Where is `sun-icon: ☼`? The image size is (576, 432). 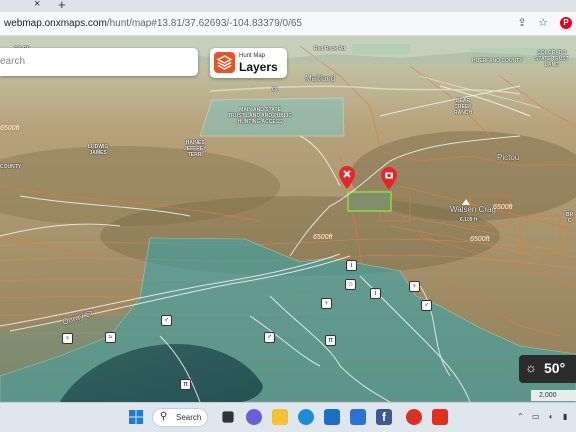
sun-icon: ☼ is located at coordinates (531, 367).